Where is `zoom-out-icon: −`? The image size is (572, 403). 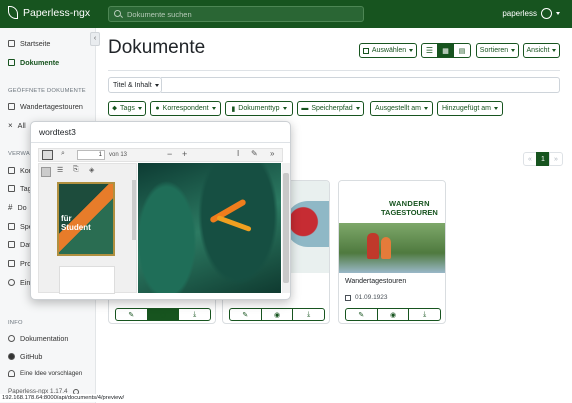
zoom-out-icon: − is located at coordinates (169, 154).